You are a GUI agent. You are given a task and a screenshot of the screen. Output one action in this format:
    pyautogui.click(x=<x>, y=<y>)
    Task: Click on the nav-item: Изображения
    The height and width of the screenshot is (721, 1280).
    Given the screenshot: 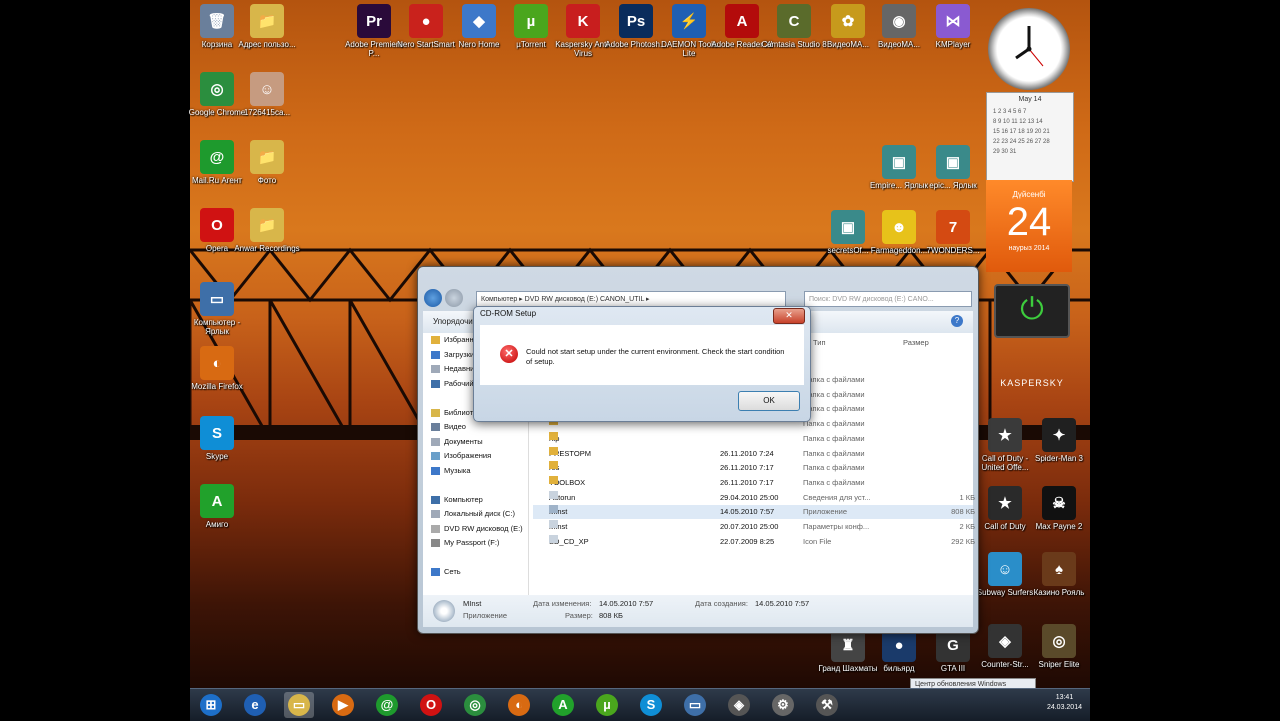 What is the action you would take?
    pyautogui.click(x=475, y=456)
    